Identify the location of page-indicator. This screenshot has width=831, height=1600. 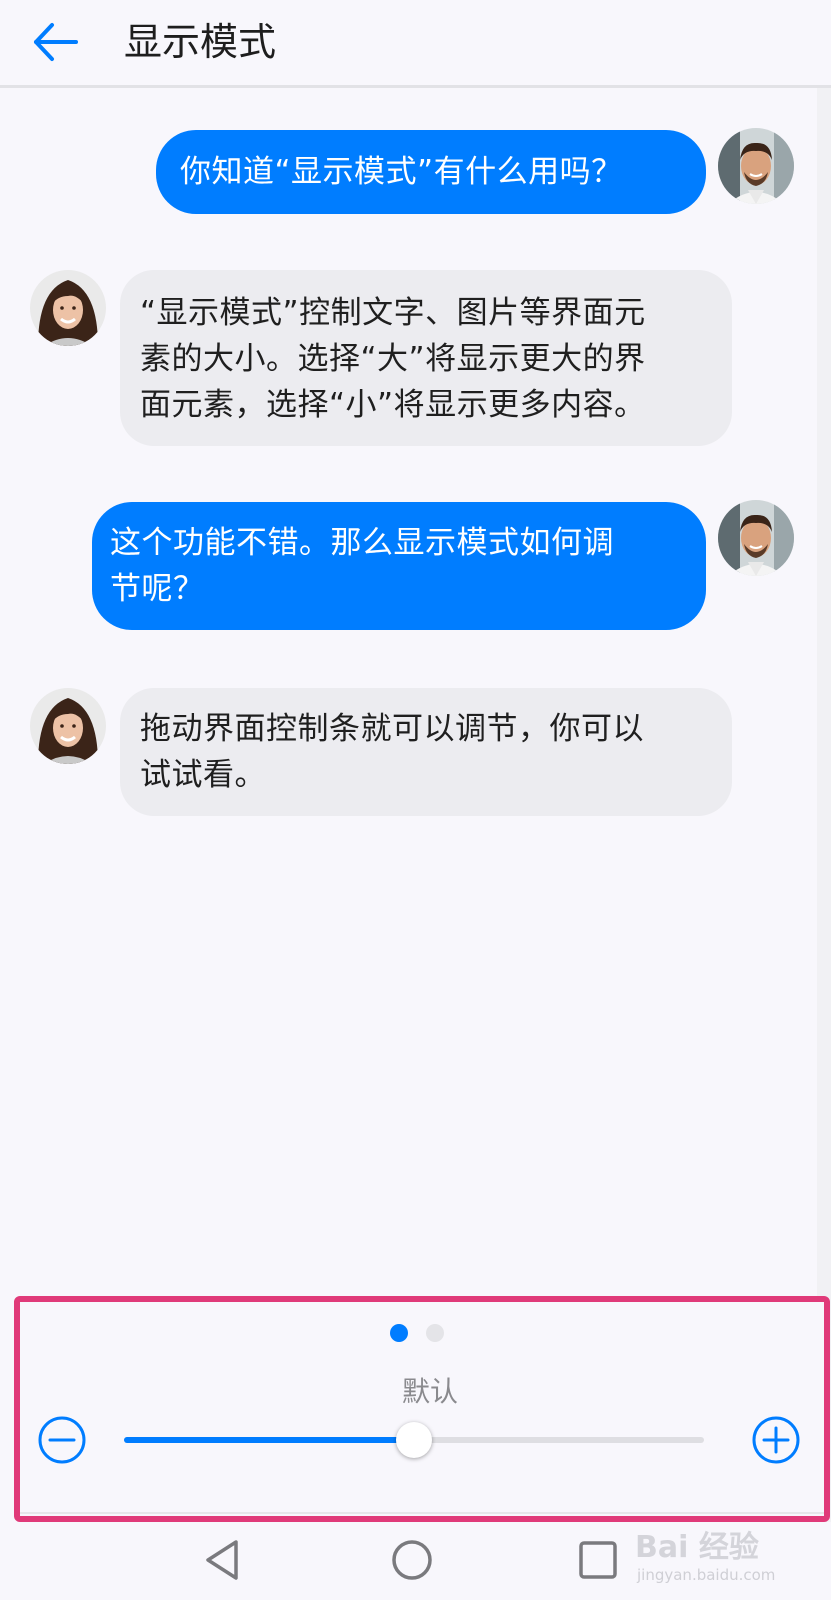
(430, 1334).